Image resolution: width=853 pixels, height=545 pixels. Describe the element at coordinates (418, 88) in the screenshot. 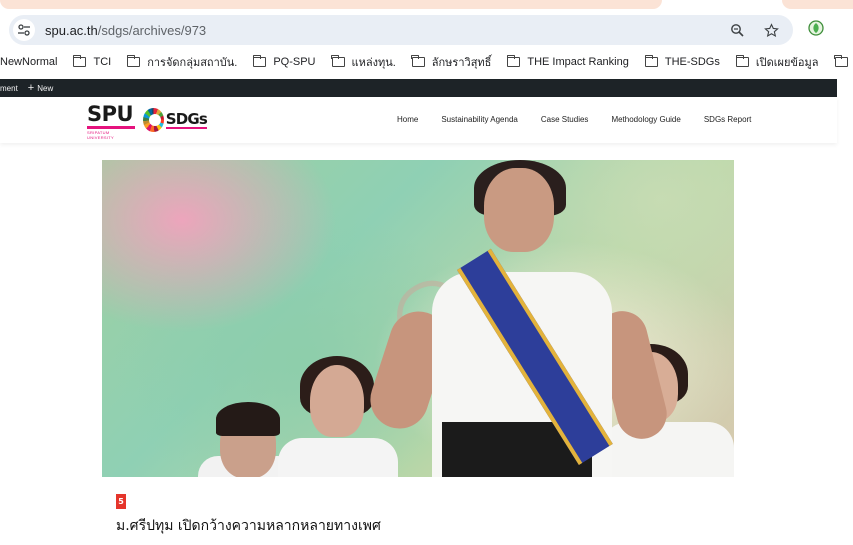

I see `wp-admin-bar: ment + New` at that location.